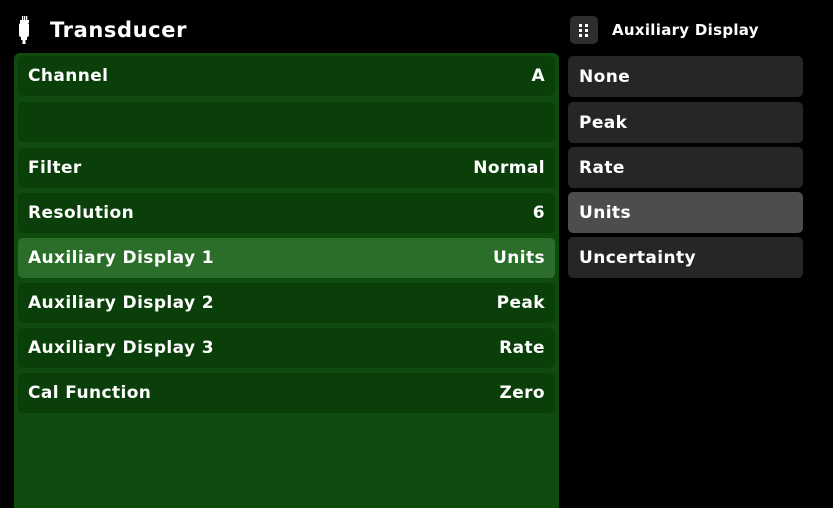  Describe the element at coordinates (538, 76) in the screenshot. I see `setting-value: A` at that location.